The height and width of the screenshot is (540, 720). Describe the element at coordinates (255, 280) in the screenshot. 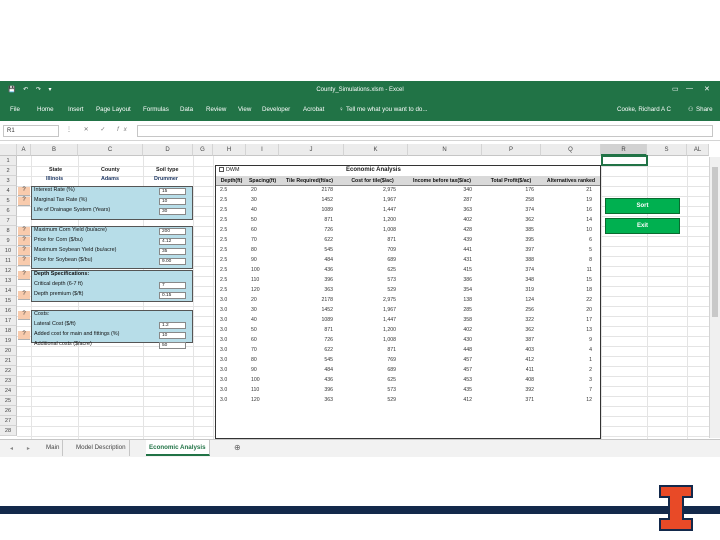

I see `results-cell: 110` at that location.